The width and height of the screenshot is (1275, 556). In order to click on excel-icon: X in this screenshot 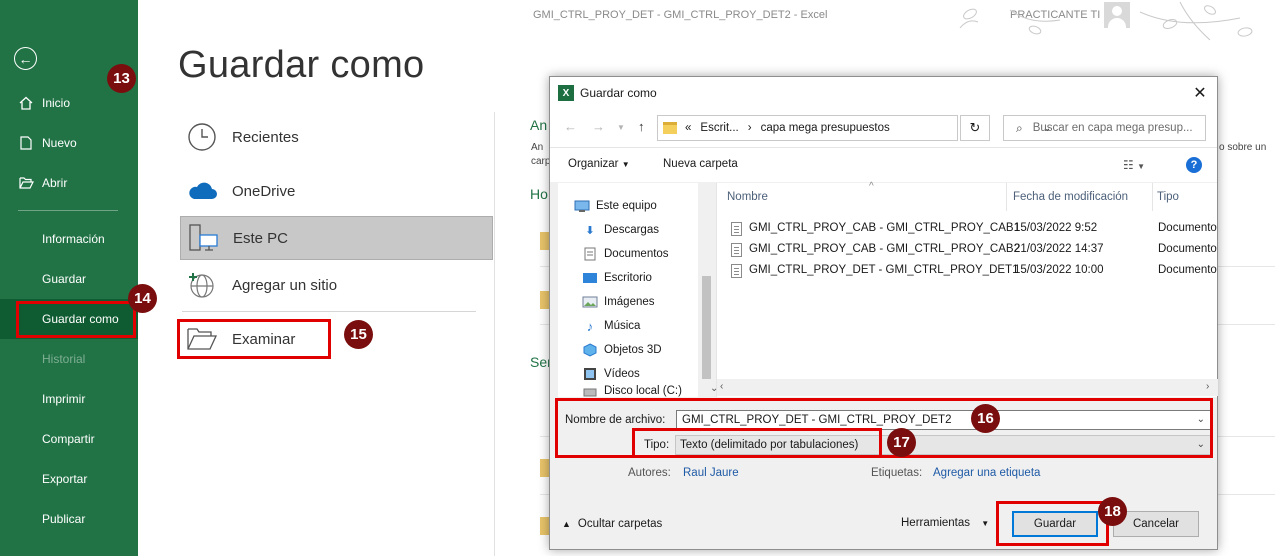, I will do `click(566, 93)`.